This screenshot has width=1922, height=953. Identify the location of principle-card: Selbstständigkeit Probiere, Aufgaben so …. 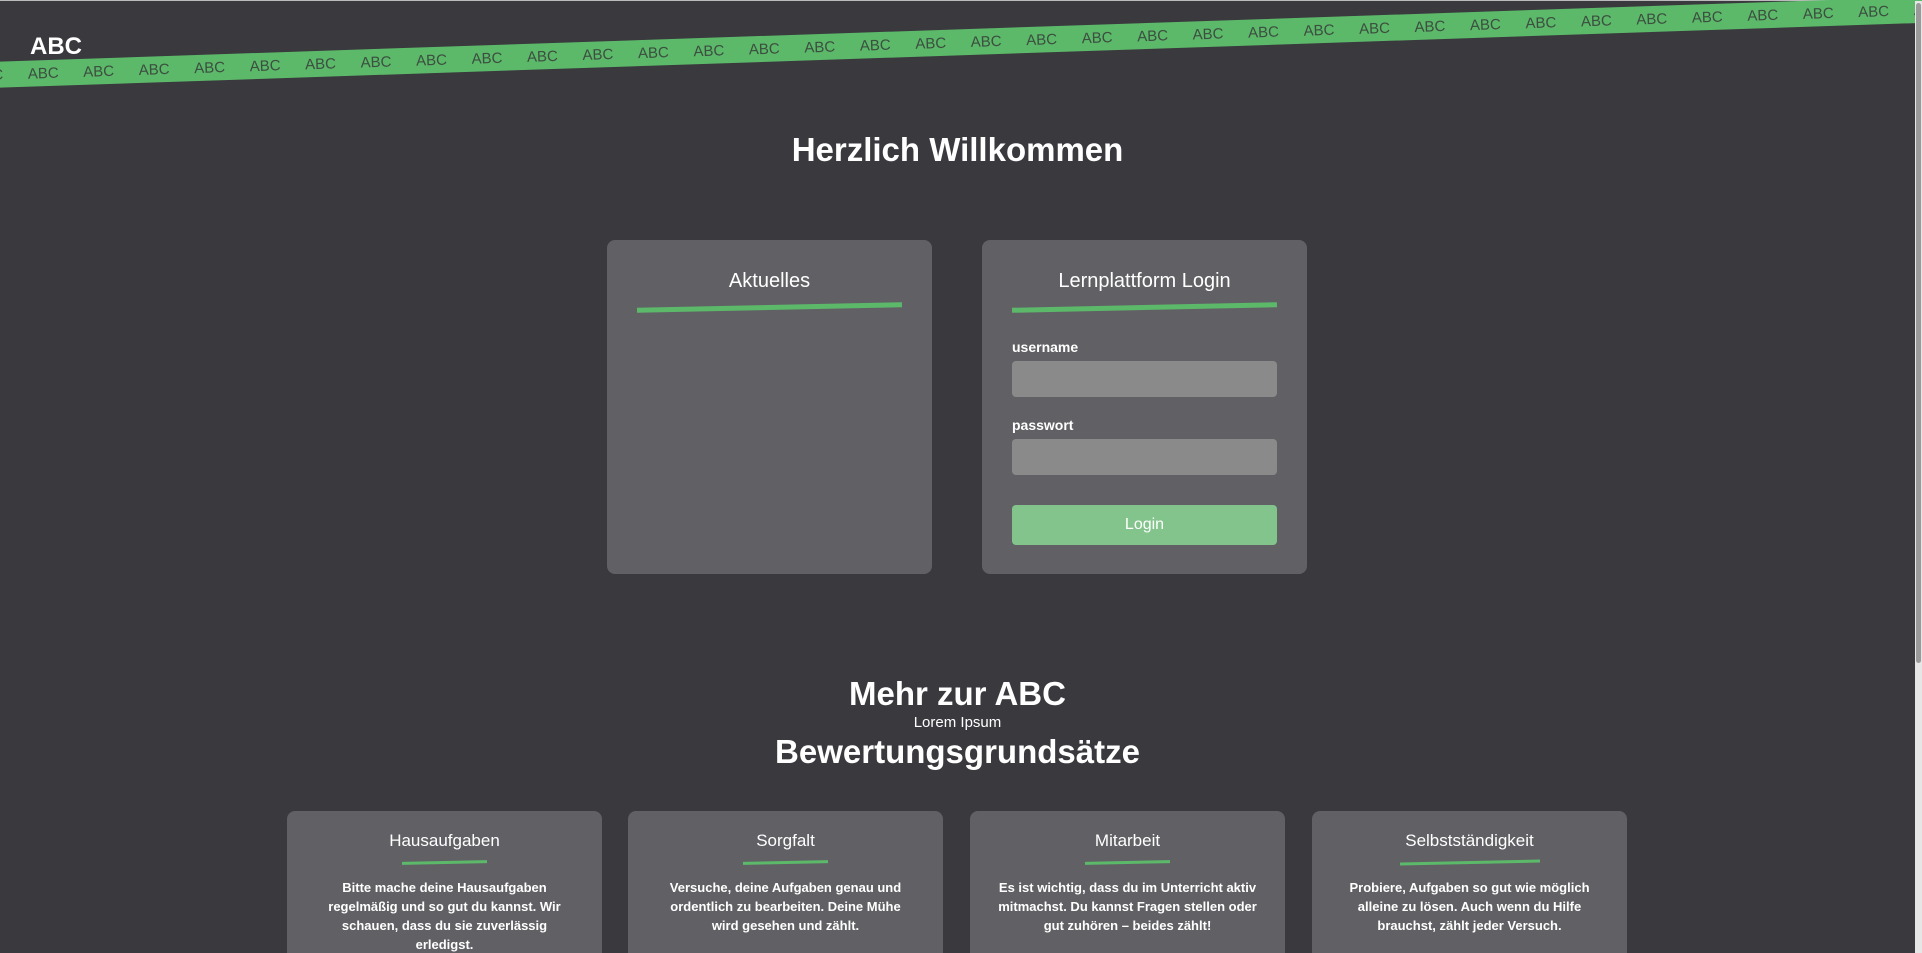
(1469, 882).